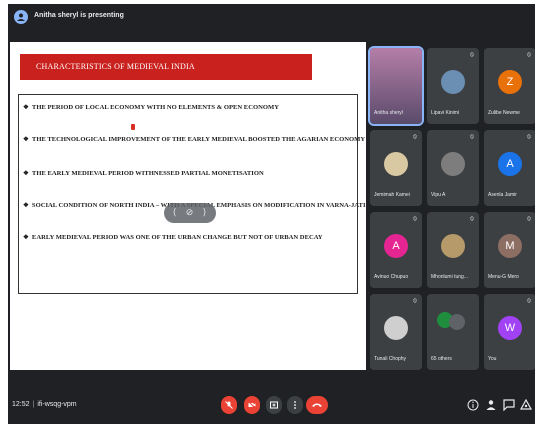  What do you see at coordinates (526, 405) in the screenshot?
I see `activities-icon` at bounding box center [526, 405].